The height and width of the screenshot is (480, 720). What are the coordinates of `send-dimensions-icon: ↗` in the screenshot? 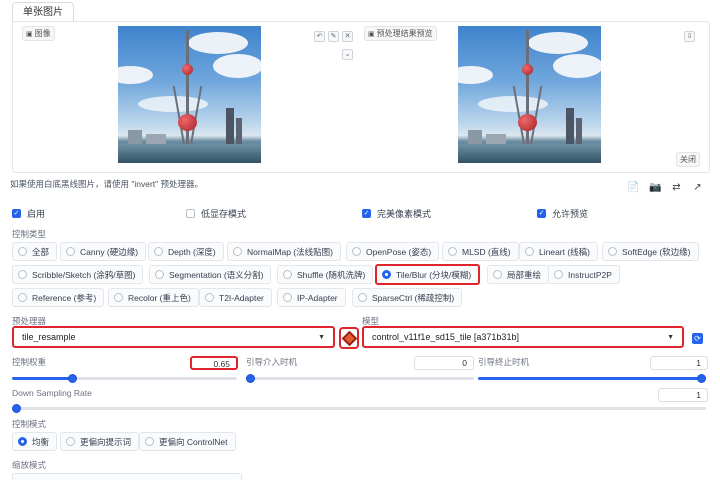 It's located at (697, 187).